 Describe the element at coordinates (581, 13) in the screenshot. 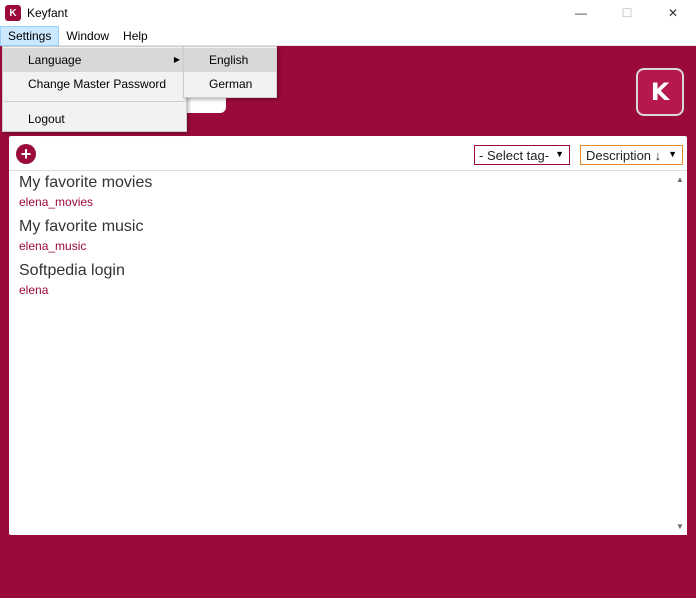

I see `minimize-button: —` at that location.